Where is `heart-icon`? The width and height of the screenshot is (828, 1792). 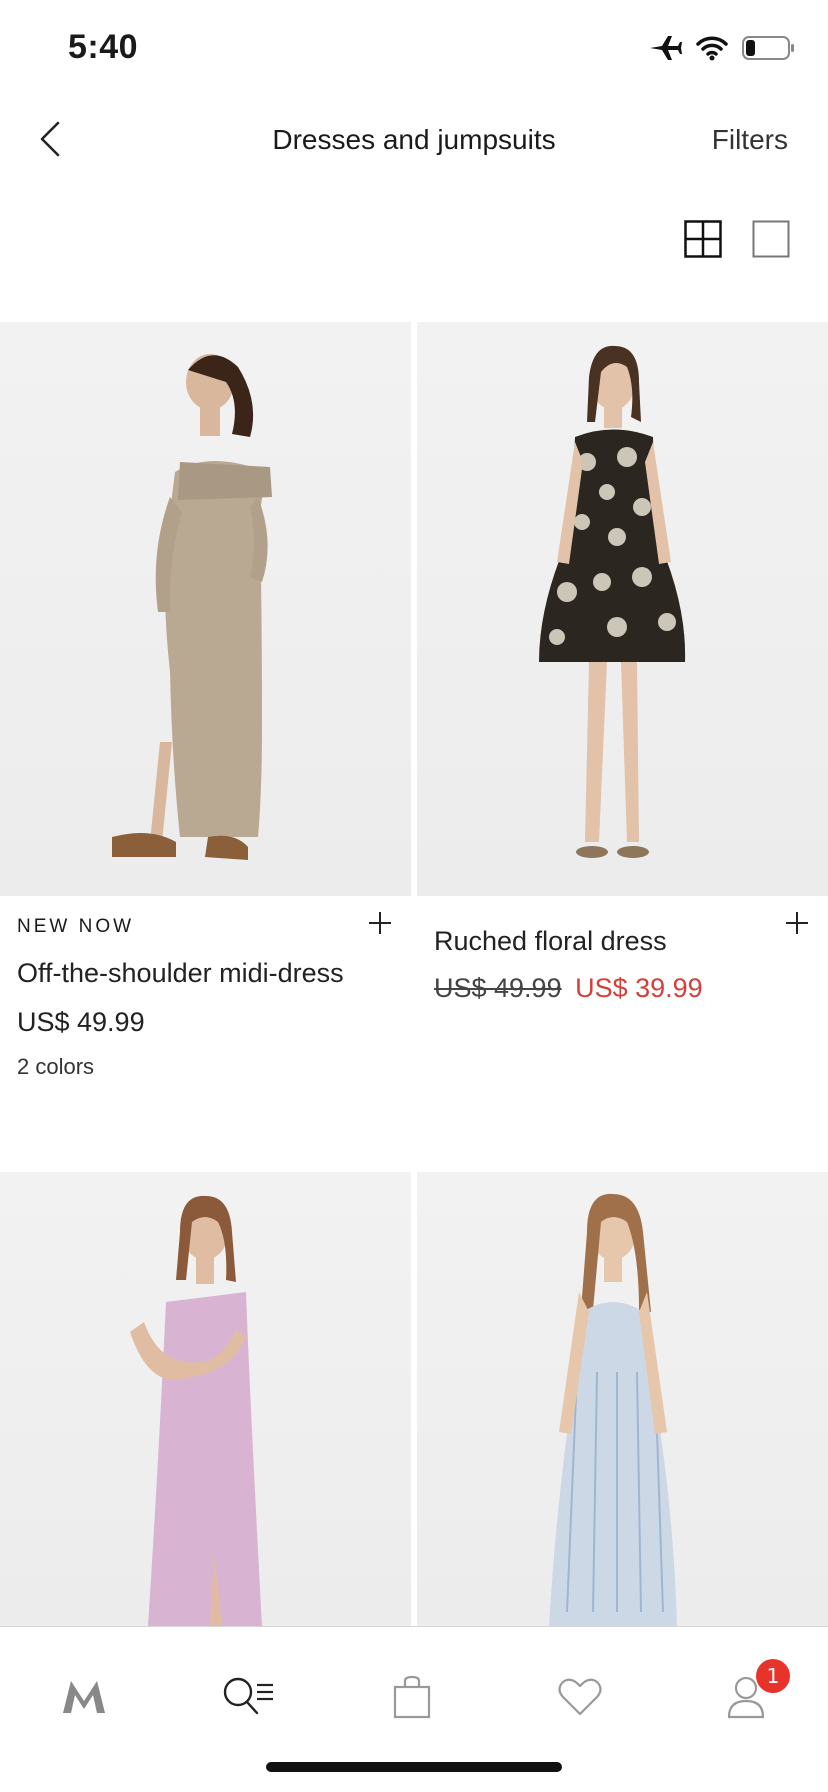
heart-icon is located at coordinates (580, 1697).